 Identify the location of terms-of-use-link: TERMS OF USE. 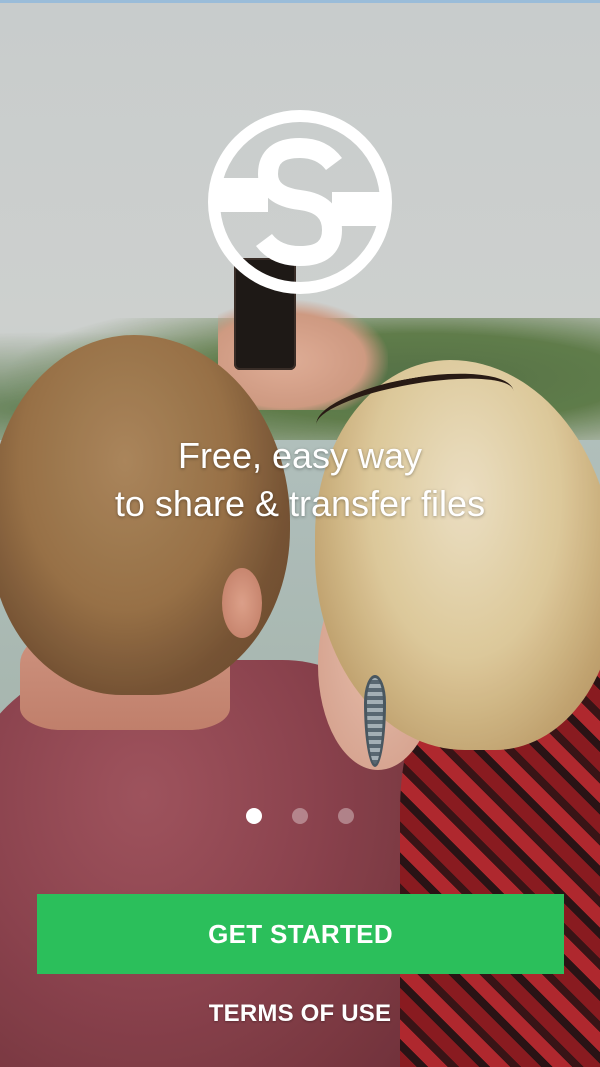
(300, 1014).